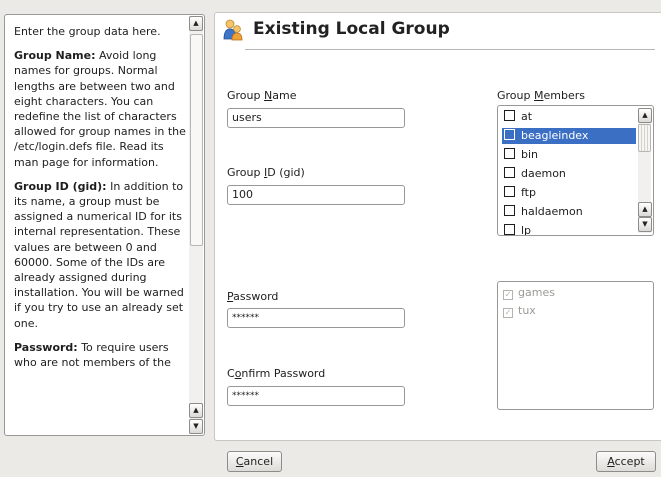  I want to click on member-label: at, so click(527, 116).